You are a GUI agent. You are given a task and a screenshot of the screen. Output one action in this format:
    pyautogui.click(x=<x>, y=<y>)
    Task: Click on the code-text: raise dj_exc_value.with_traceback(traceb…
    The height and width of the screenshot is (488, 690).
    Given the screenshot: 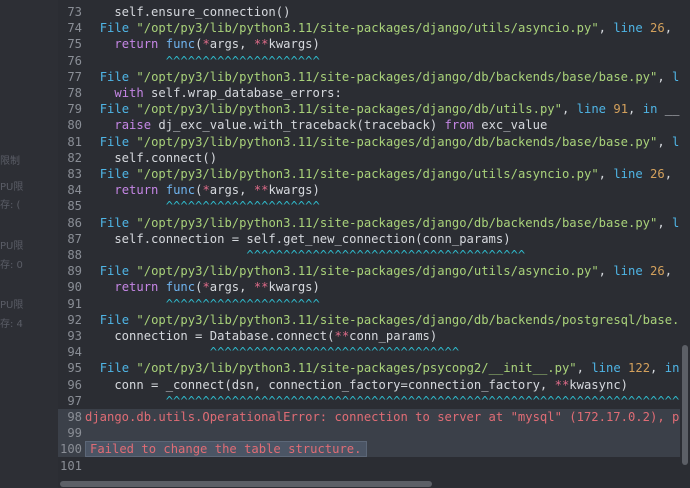 What is the action you would take?
    pyautogui.click(x=331, y=125)
    